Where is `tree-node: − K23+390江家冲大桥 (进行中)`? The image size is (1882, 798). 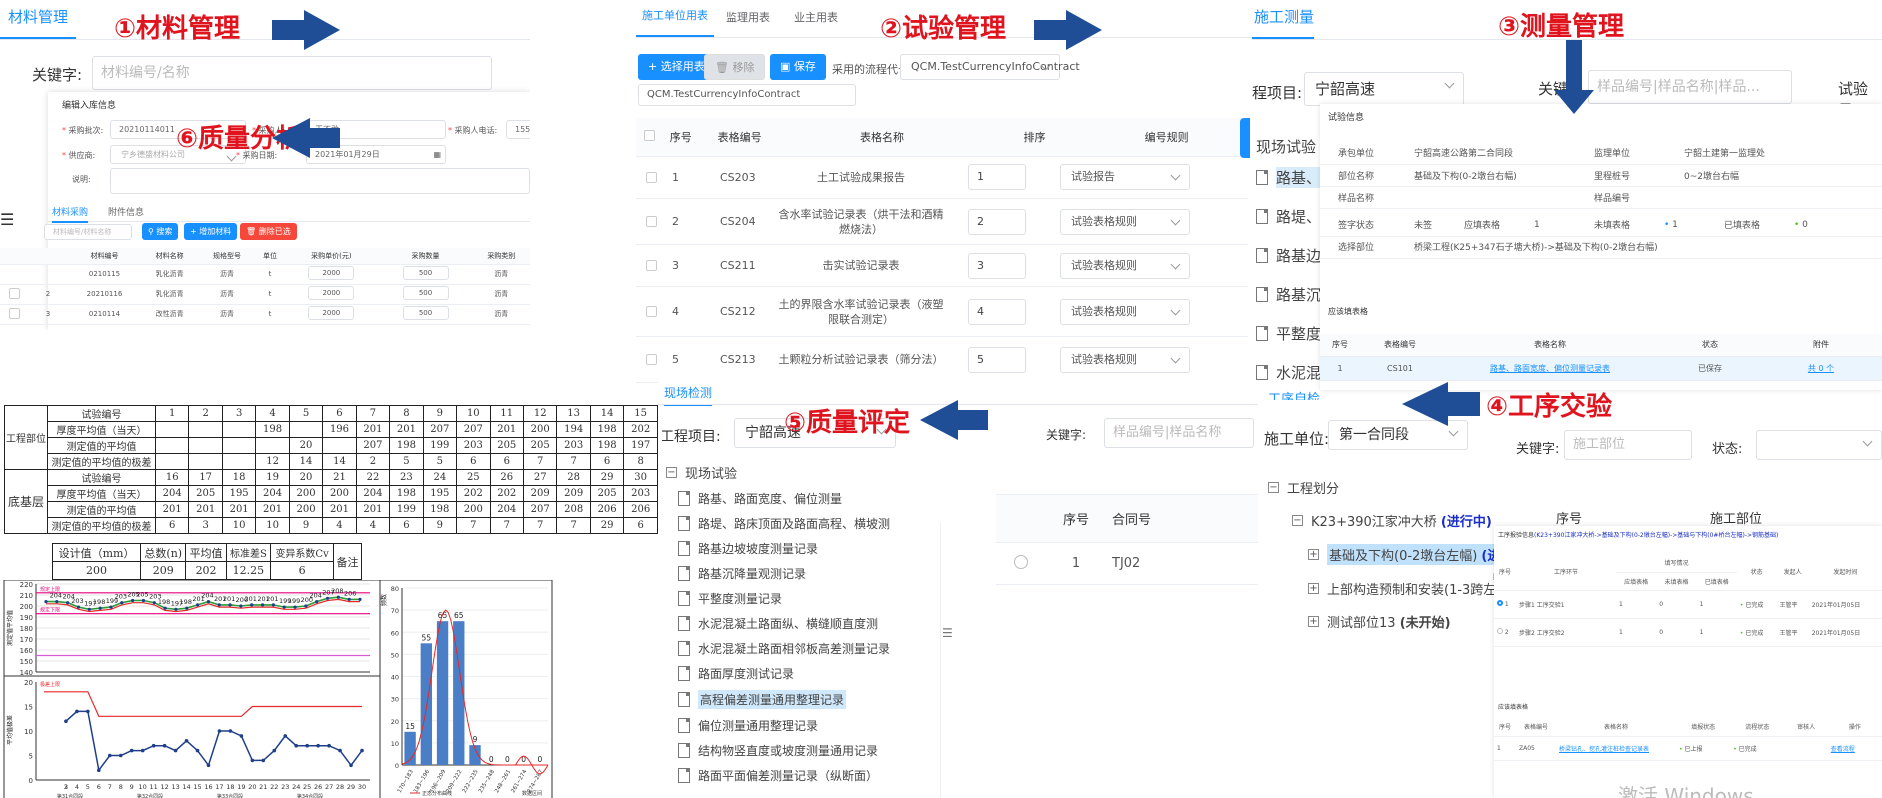
tree-node: − K23+390江家冲大桥 (进行中) is located at coordinates (1392, 520).